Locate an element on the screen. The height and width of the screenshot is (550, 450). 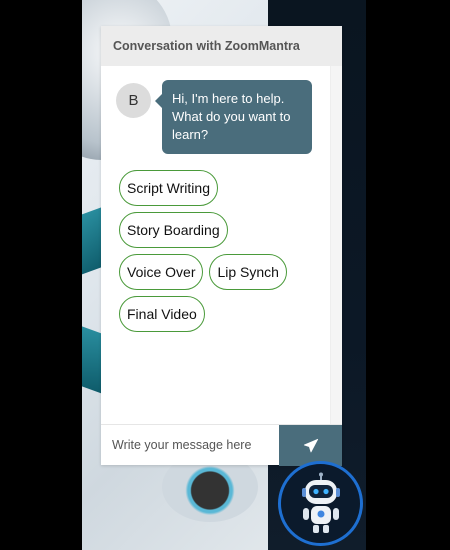
robot-icon is located at coordinates (320, 502).